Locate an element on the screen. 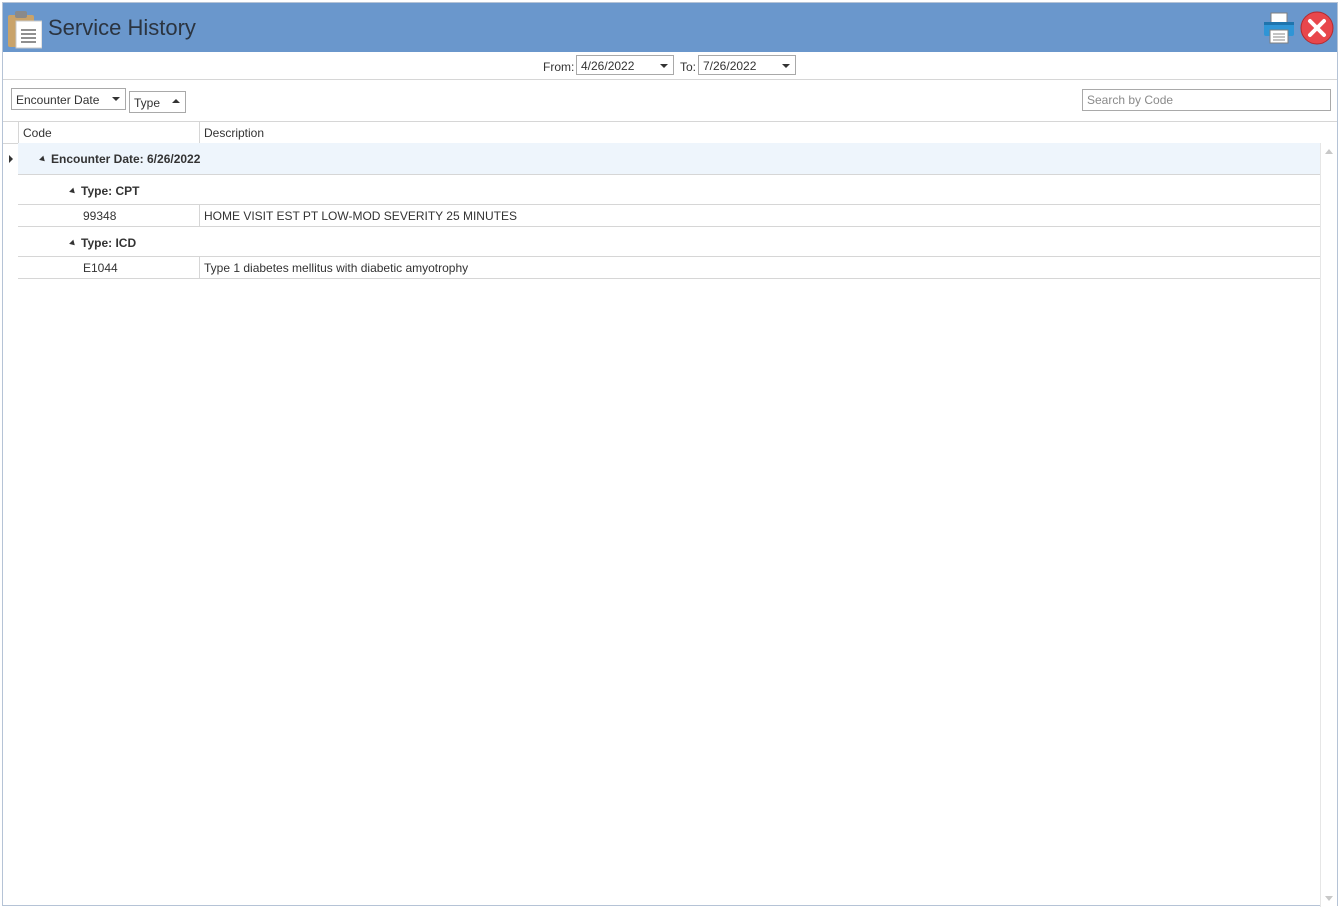  to-date-picker: 7/26/2022 is located at coordinates (747, 65).